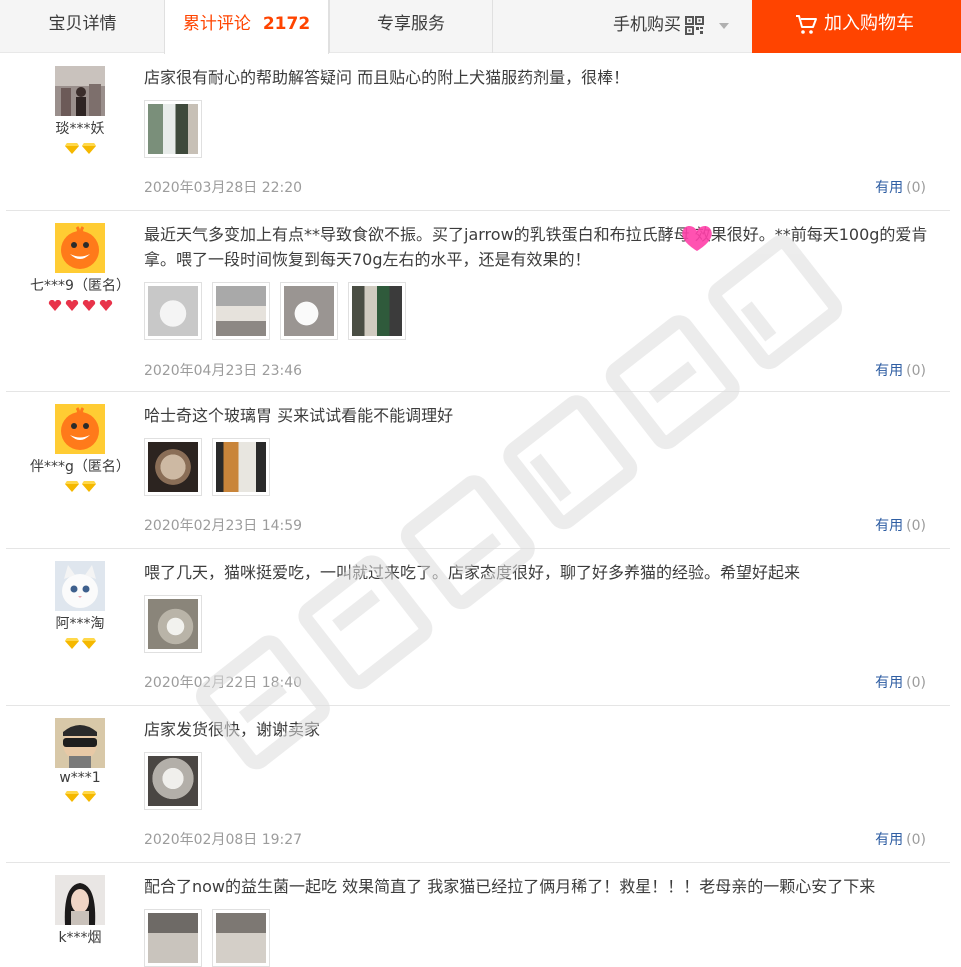 The height and width of the screenshot is (967, 961). I want to click on review-content: 店家很有耐心的帮助解答疑问 而且贴心的附上犬猫服药剂量，很棒！, so click(539, 106).